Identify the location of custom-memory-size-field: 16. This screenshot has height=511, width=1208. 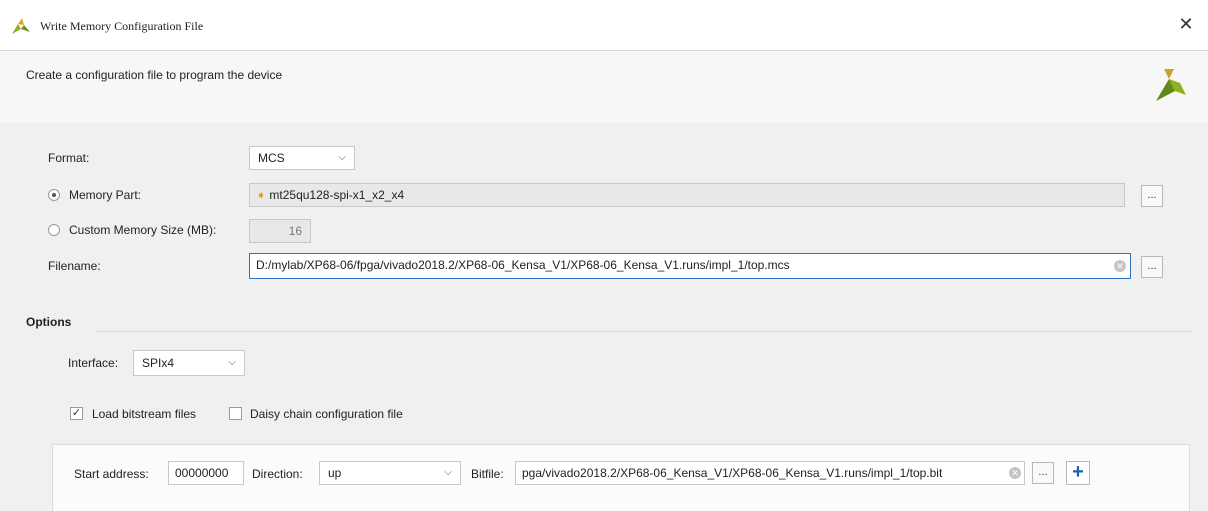
(280, 231).